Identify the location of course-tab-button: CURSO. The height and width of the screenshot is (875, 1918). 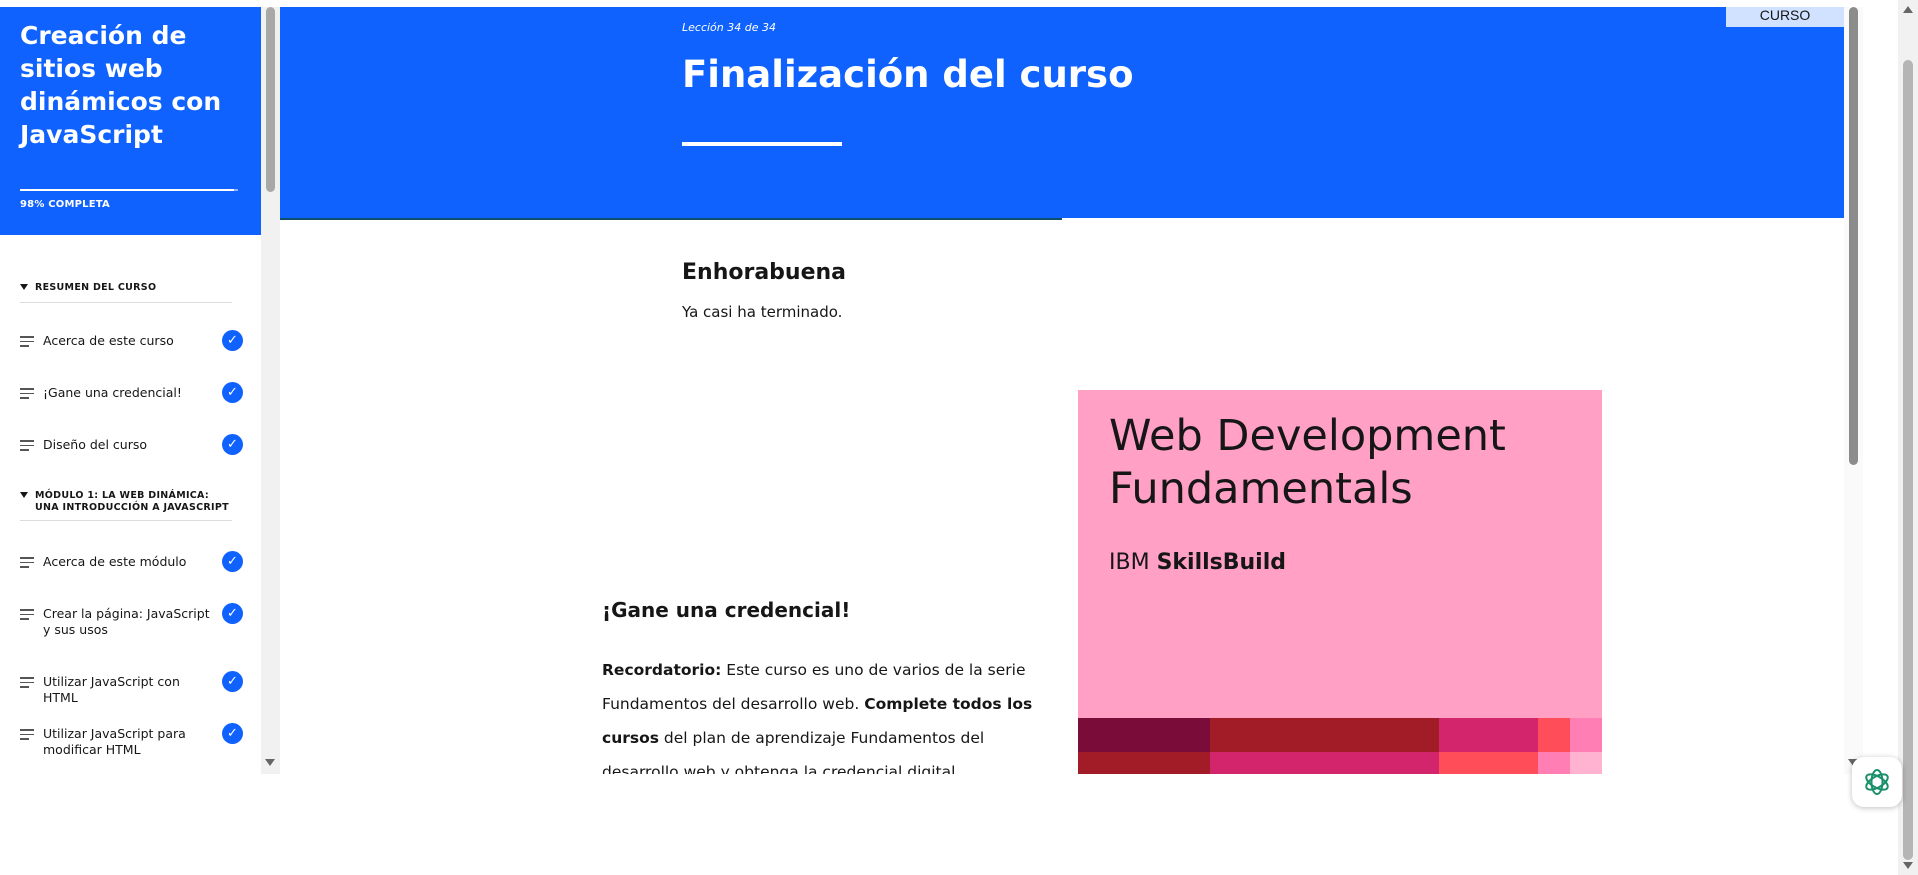
(1785, 17).